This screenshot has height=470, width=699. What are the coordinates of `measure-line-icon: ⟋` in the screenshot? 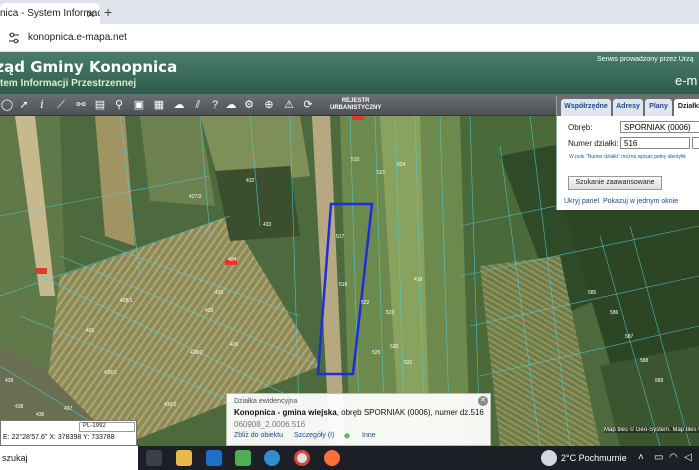 It's located at (61, 105).